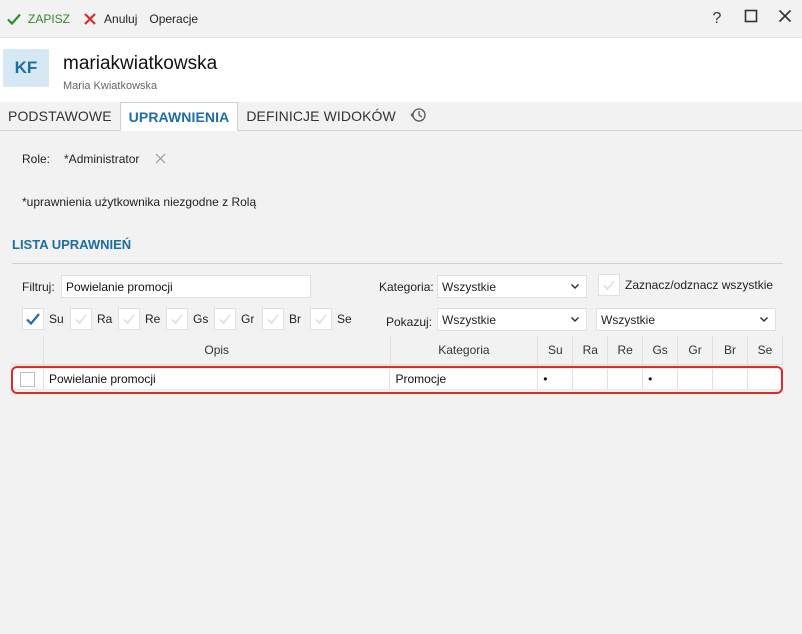 This screenshot has height=634, width=802. I want to click on cancel-label: Anuluj, so click(121, 18).